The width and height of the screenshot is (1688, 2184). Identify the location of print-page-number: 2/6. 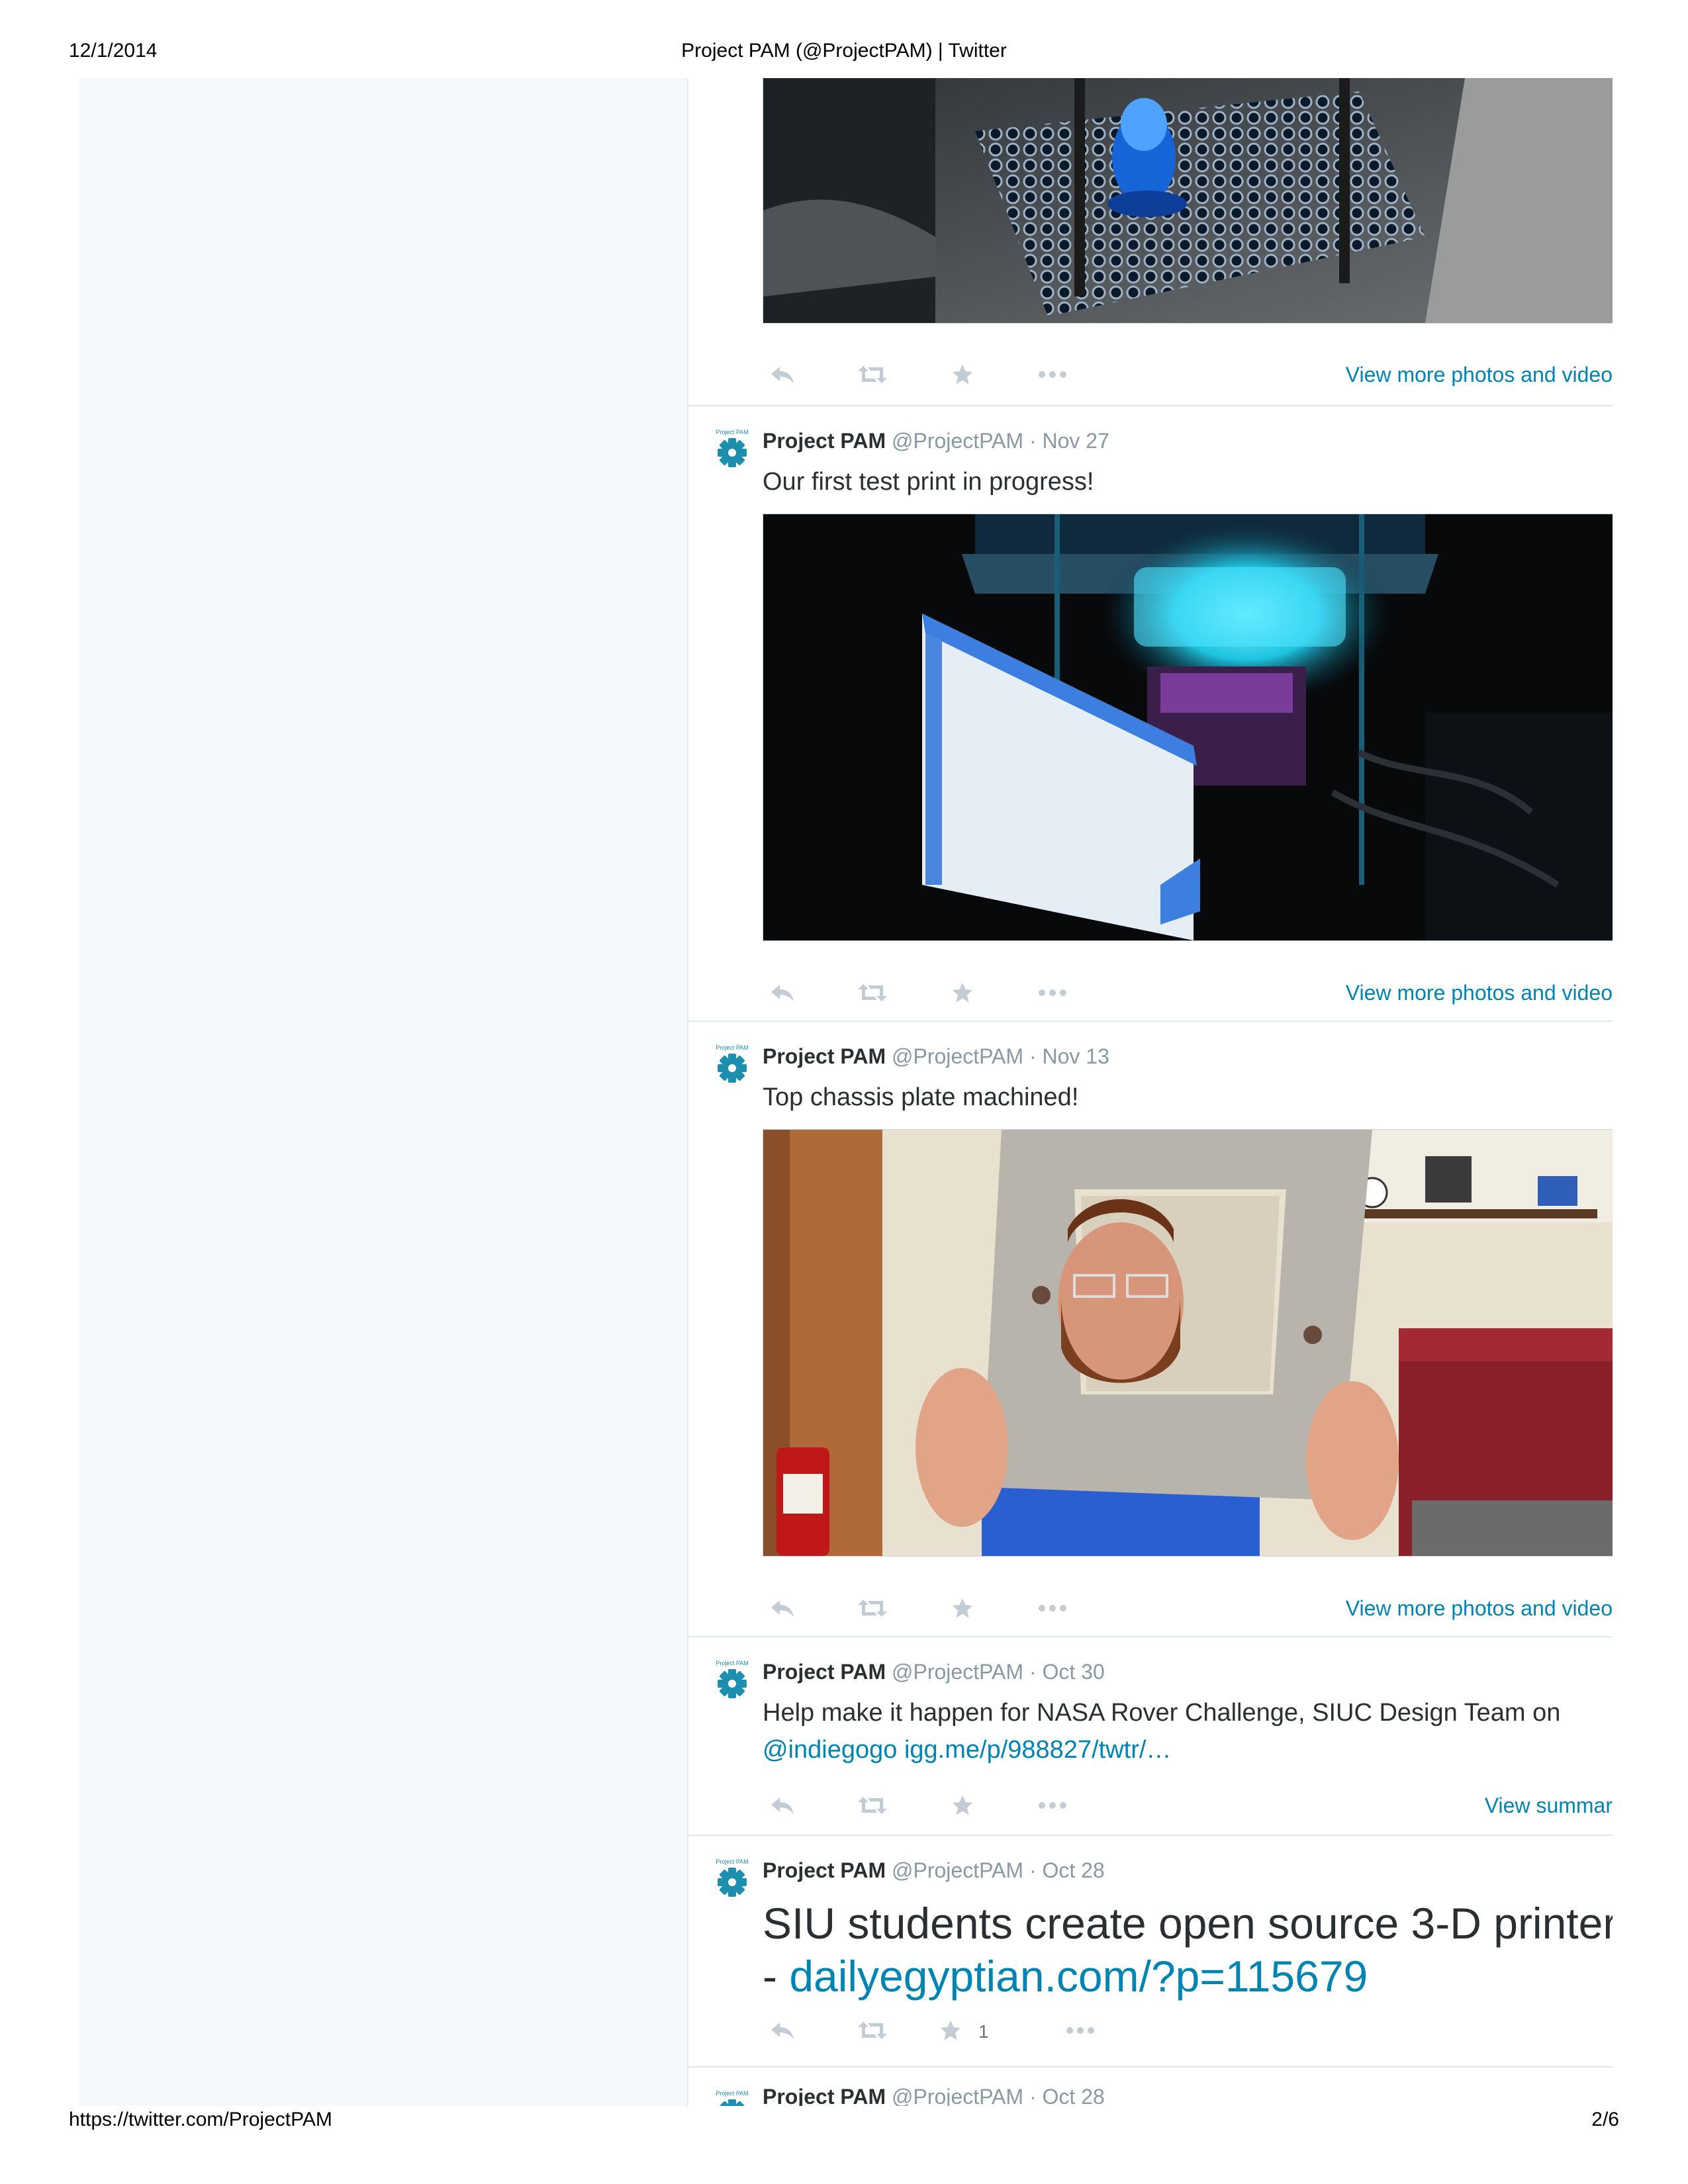
(1605, 2119).